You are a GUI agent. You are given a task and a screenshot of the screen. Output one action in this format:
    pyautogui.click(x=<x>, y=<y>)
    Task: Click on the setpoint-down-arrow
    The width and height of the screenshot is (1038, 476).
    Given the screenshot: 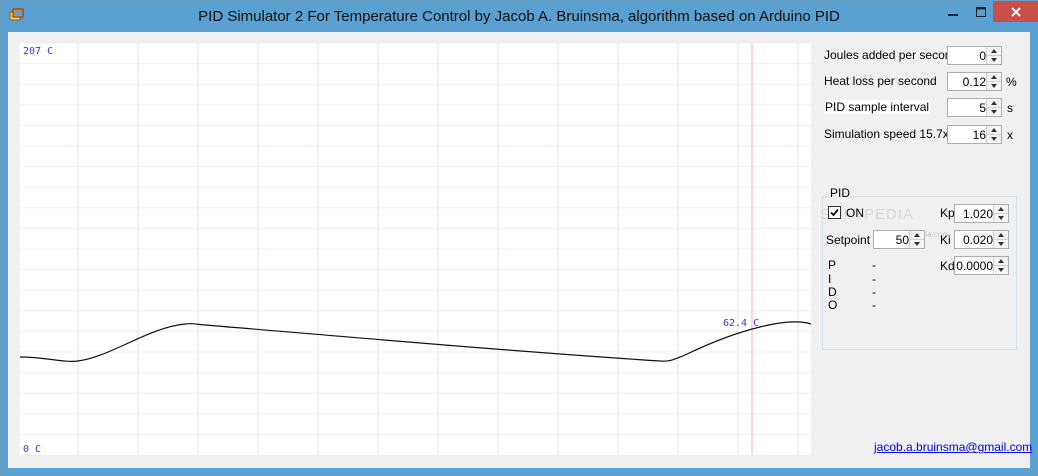 What is the action you would take?
    pyautogui.click(x=917, y=244)
    